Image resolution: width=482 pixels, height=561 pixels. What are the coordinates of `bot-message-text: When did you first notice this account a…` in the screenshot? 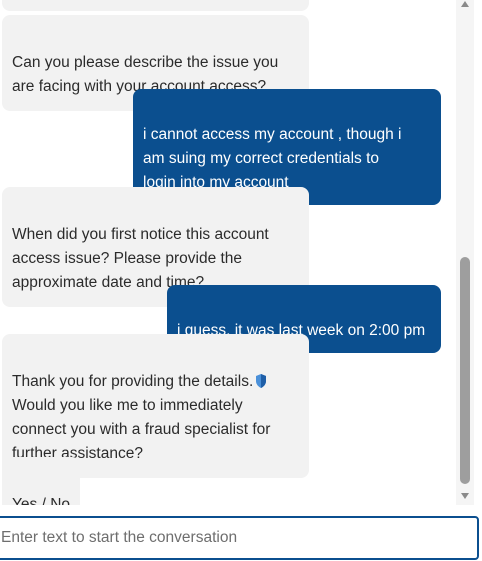 It's located at (140, 258).